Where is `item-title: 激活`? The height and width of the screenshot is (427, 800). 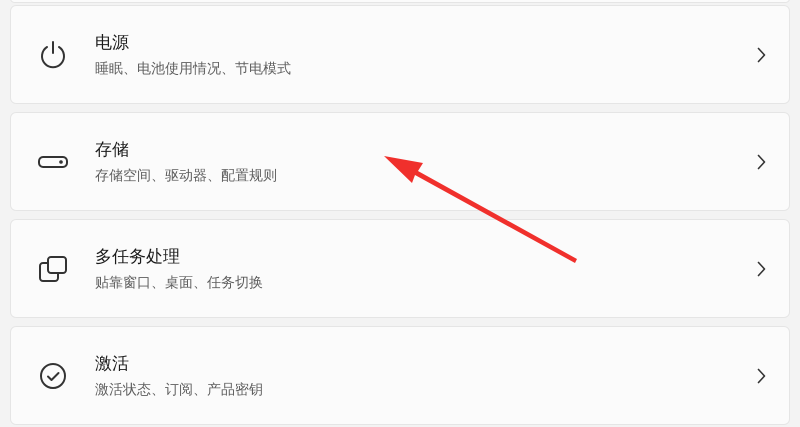 item-title: 激活 is located at coordinates (112, 363).